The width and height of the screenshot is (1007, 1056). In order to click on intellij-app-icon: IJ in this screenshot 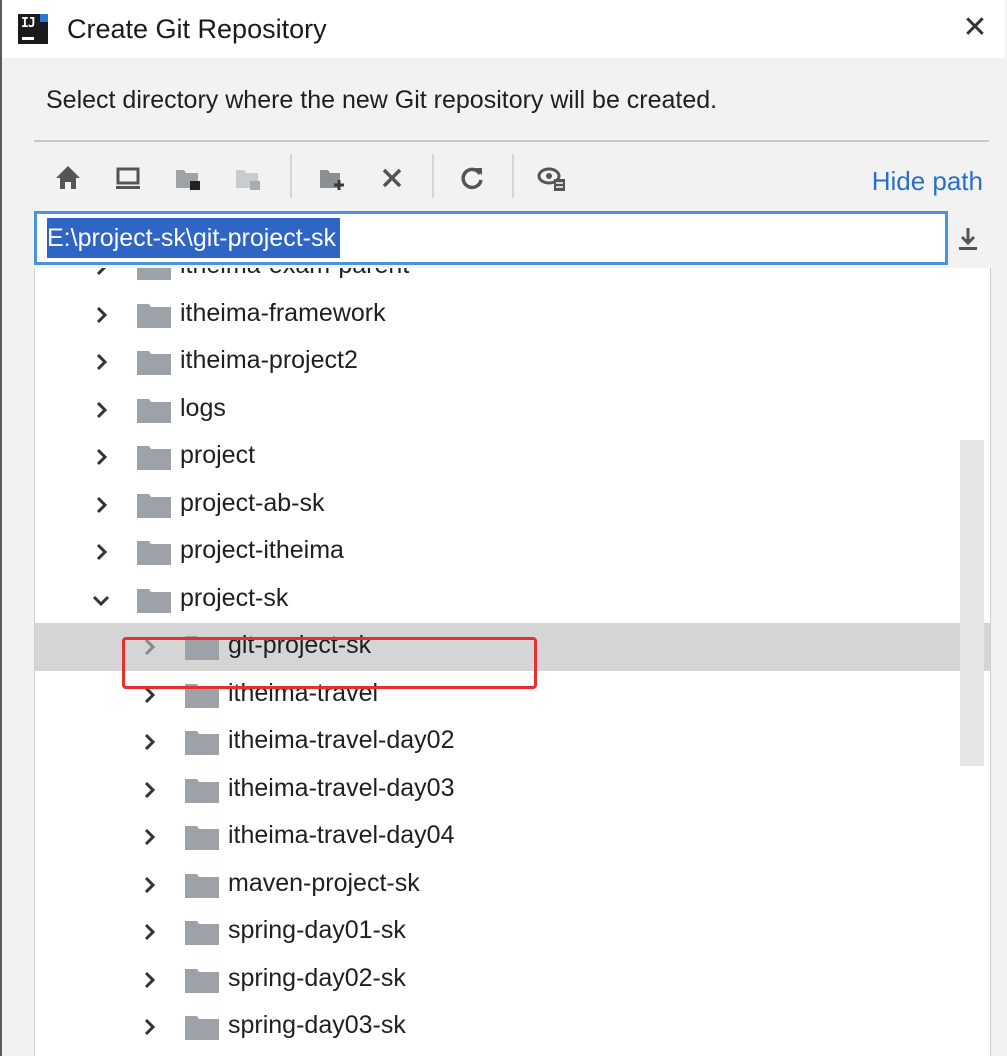, I will do `click(33, 29)`.